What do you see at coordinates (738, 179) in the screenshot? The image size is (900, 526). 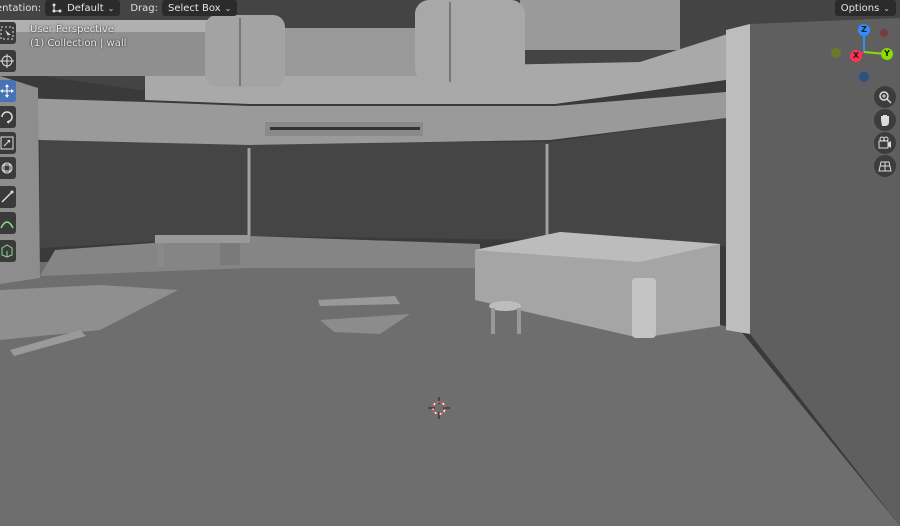 I see `pillar-right` at bounding box center [738, 179].